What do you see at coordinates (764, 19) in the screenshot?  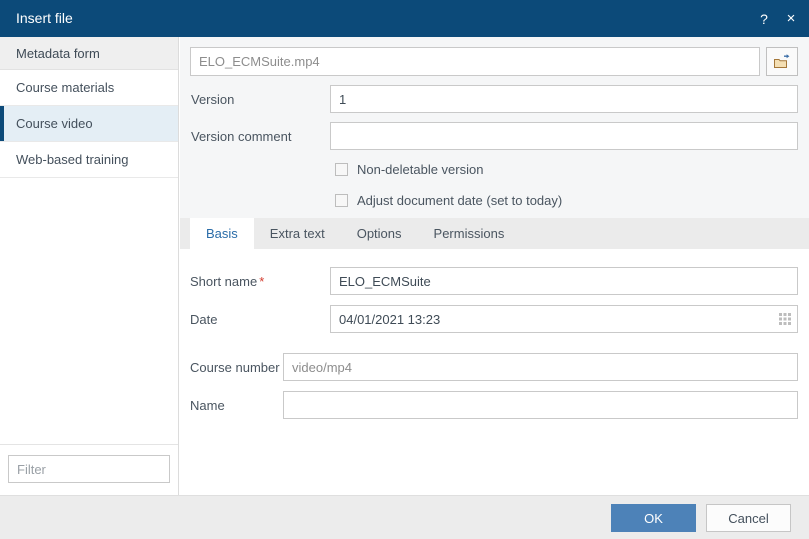 I see `help-icon: ?` at bounding box center [764, 19].